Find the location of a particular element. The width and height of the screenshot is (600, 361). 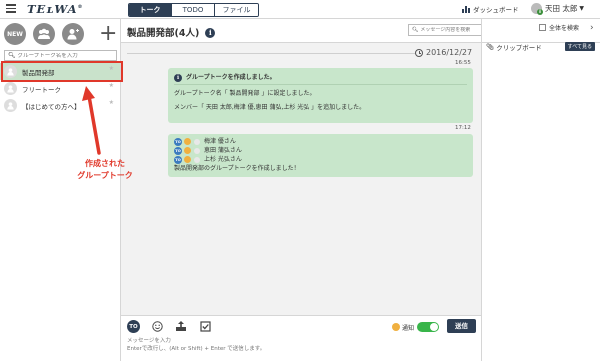

list-item: 【はじめての方へ】 ★ is located at coordinates (60, 105).